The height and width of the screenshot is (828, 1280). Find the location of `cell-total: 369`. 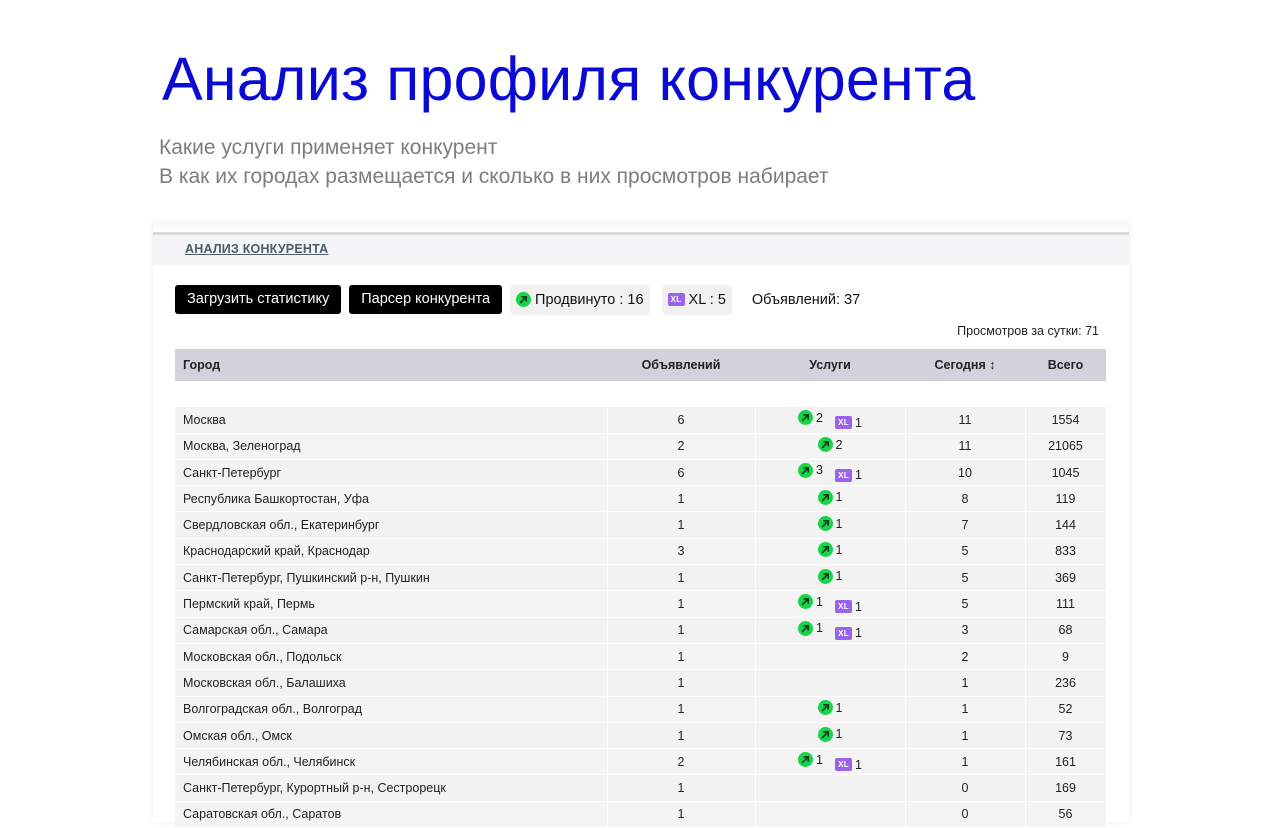

cell-total: 369 is located at coordinates (1066, 578).